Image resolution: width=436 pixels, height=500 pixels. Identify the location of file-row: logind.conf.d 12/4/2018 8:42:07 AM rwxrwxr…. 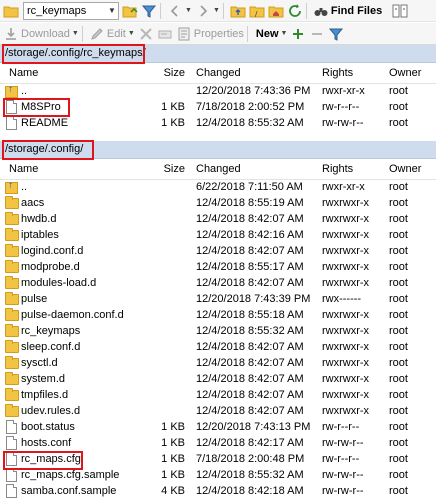
(218, 252).